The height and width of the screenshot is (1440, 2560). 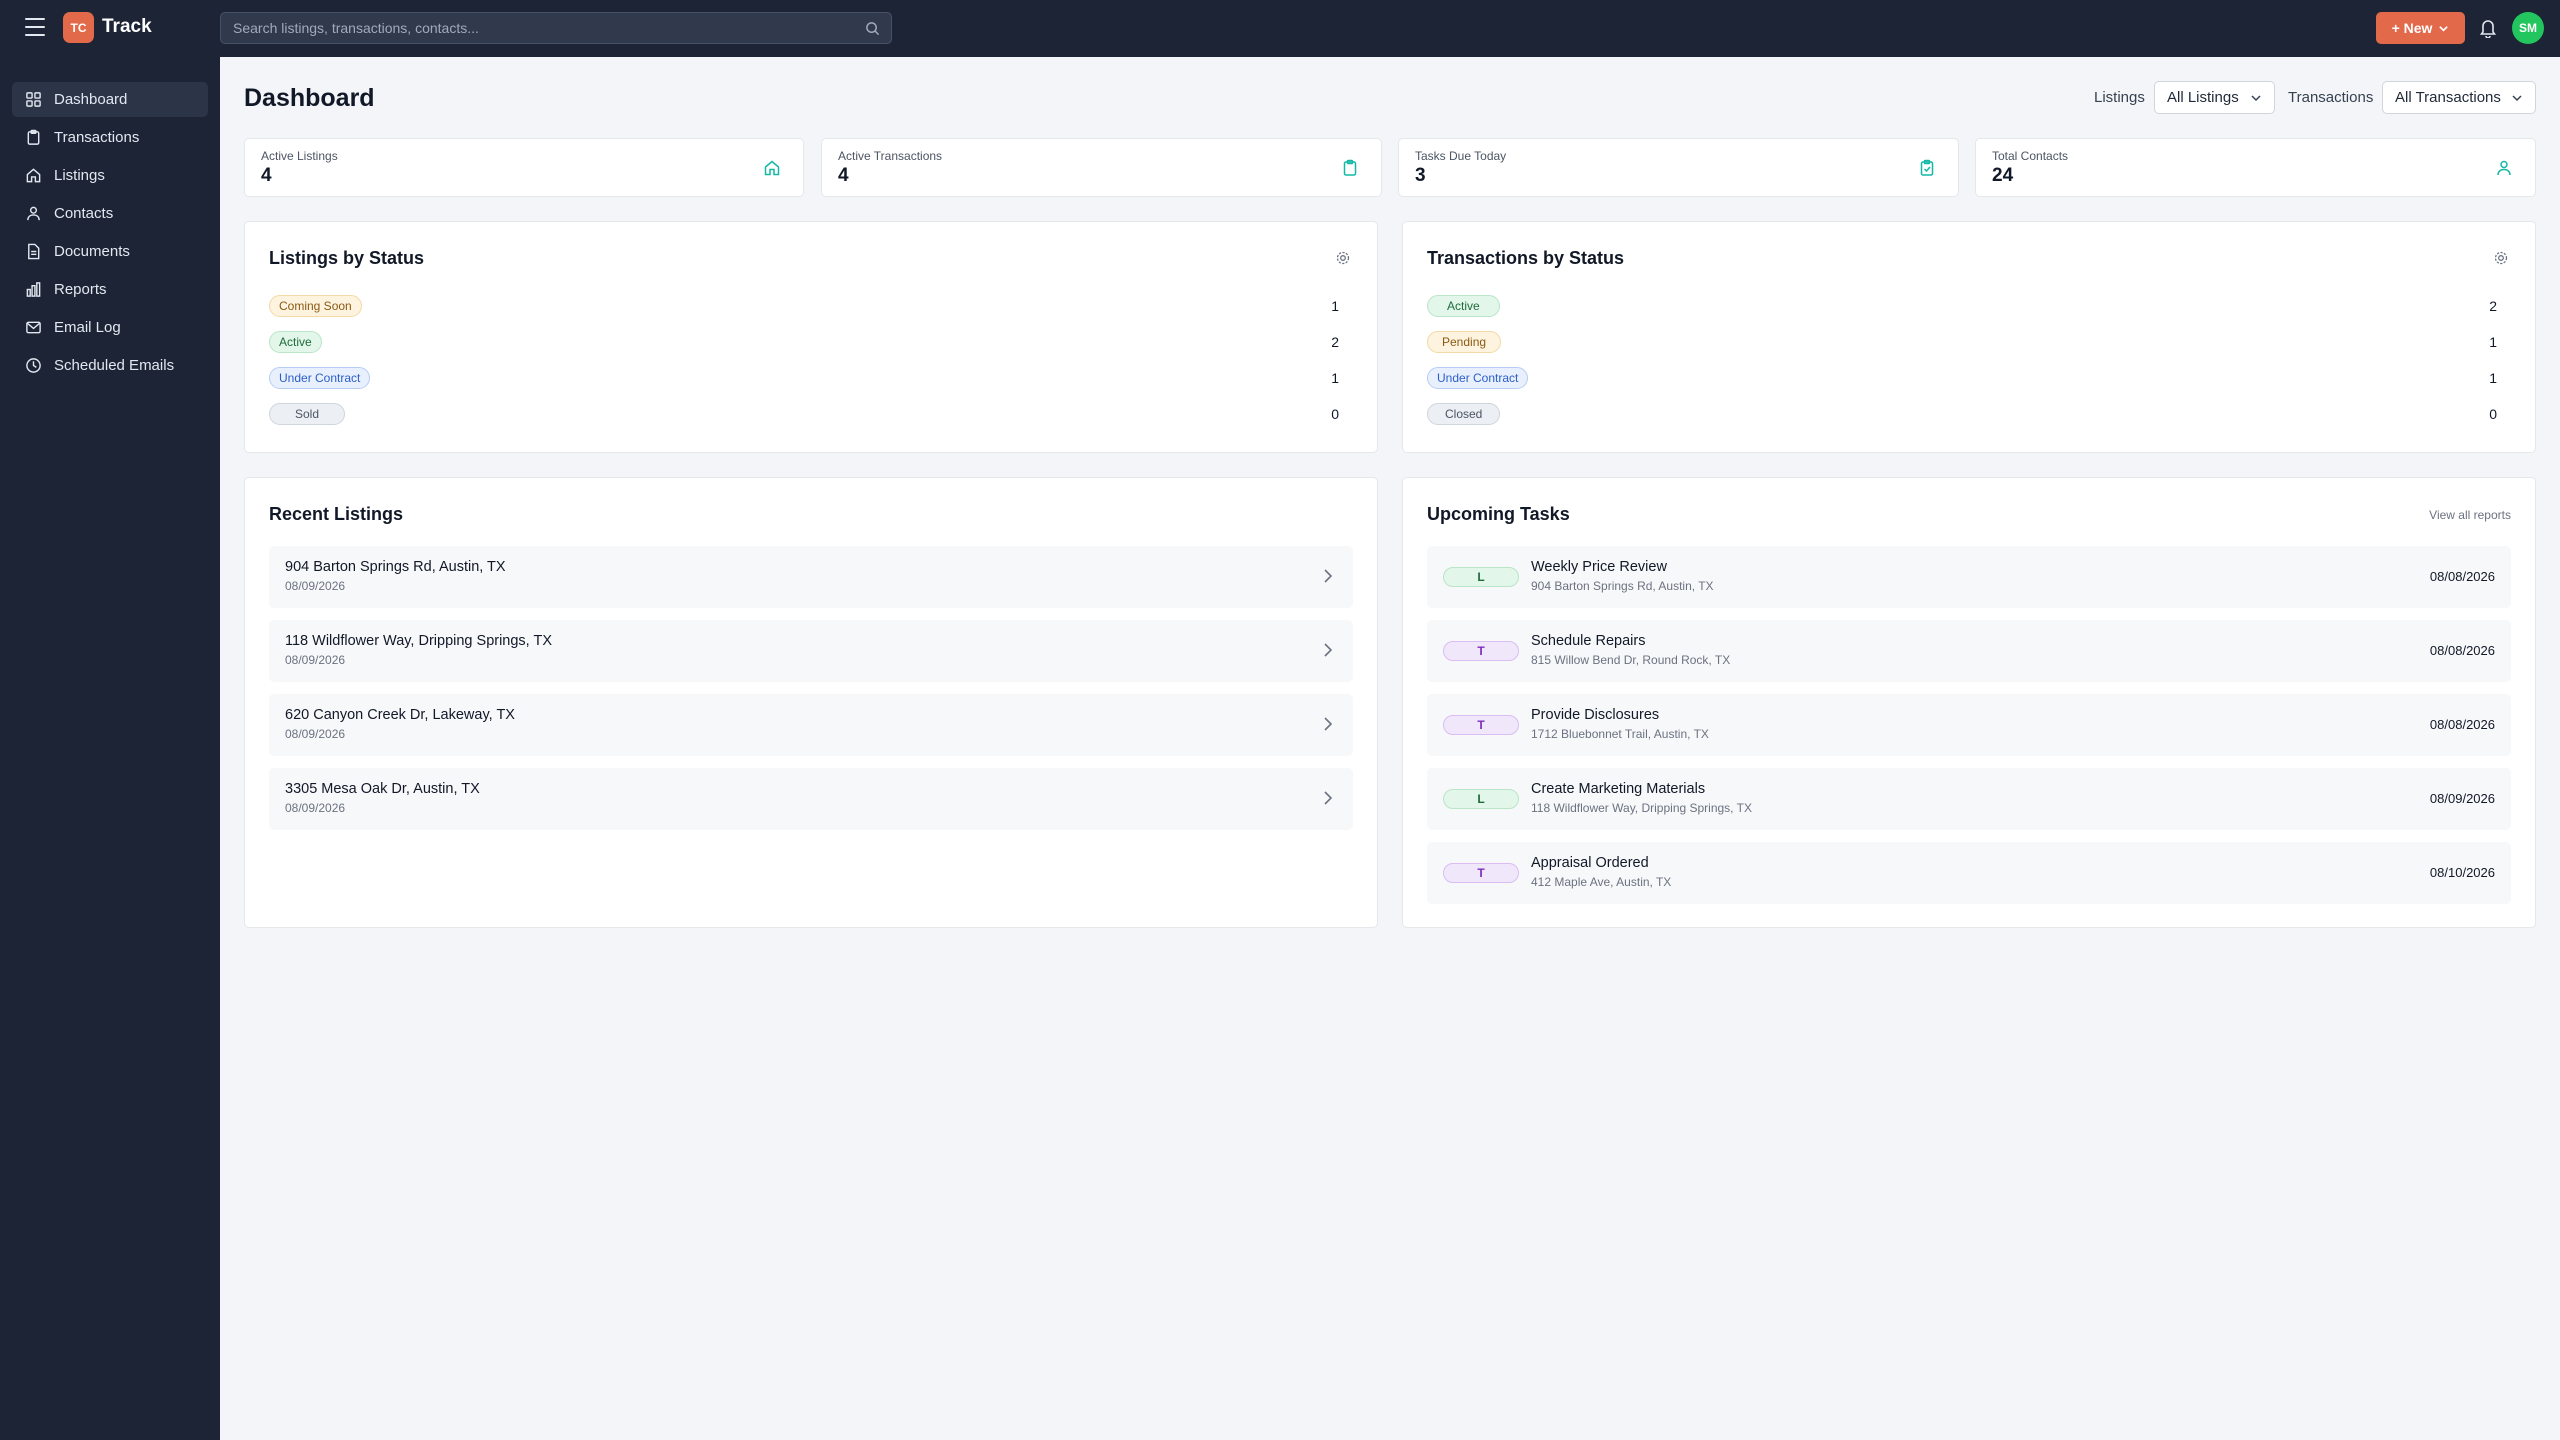 What do you see at coordinates (2255, 167) in the screenshot?
I see `stat-card-total-contacts: Total Contacts 24` at bounding box center [2255, 167].